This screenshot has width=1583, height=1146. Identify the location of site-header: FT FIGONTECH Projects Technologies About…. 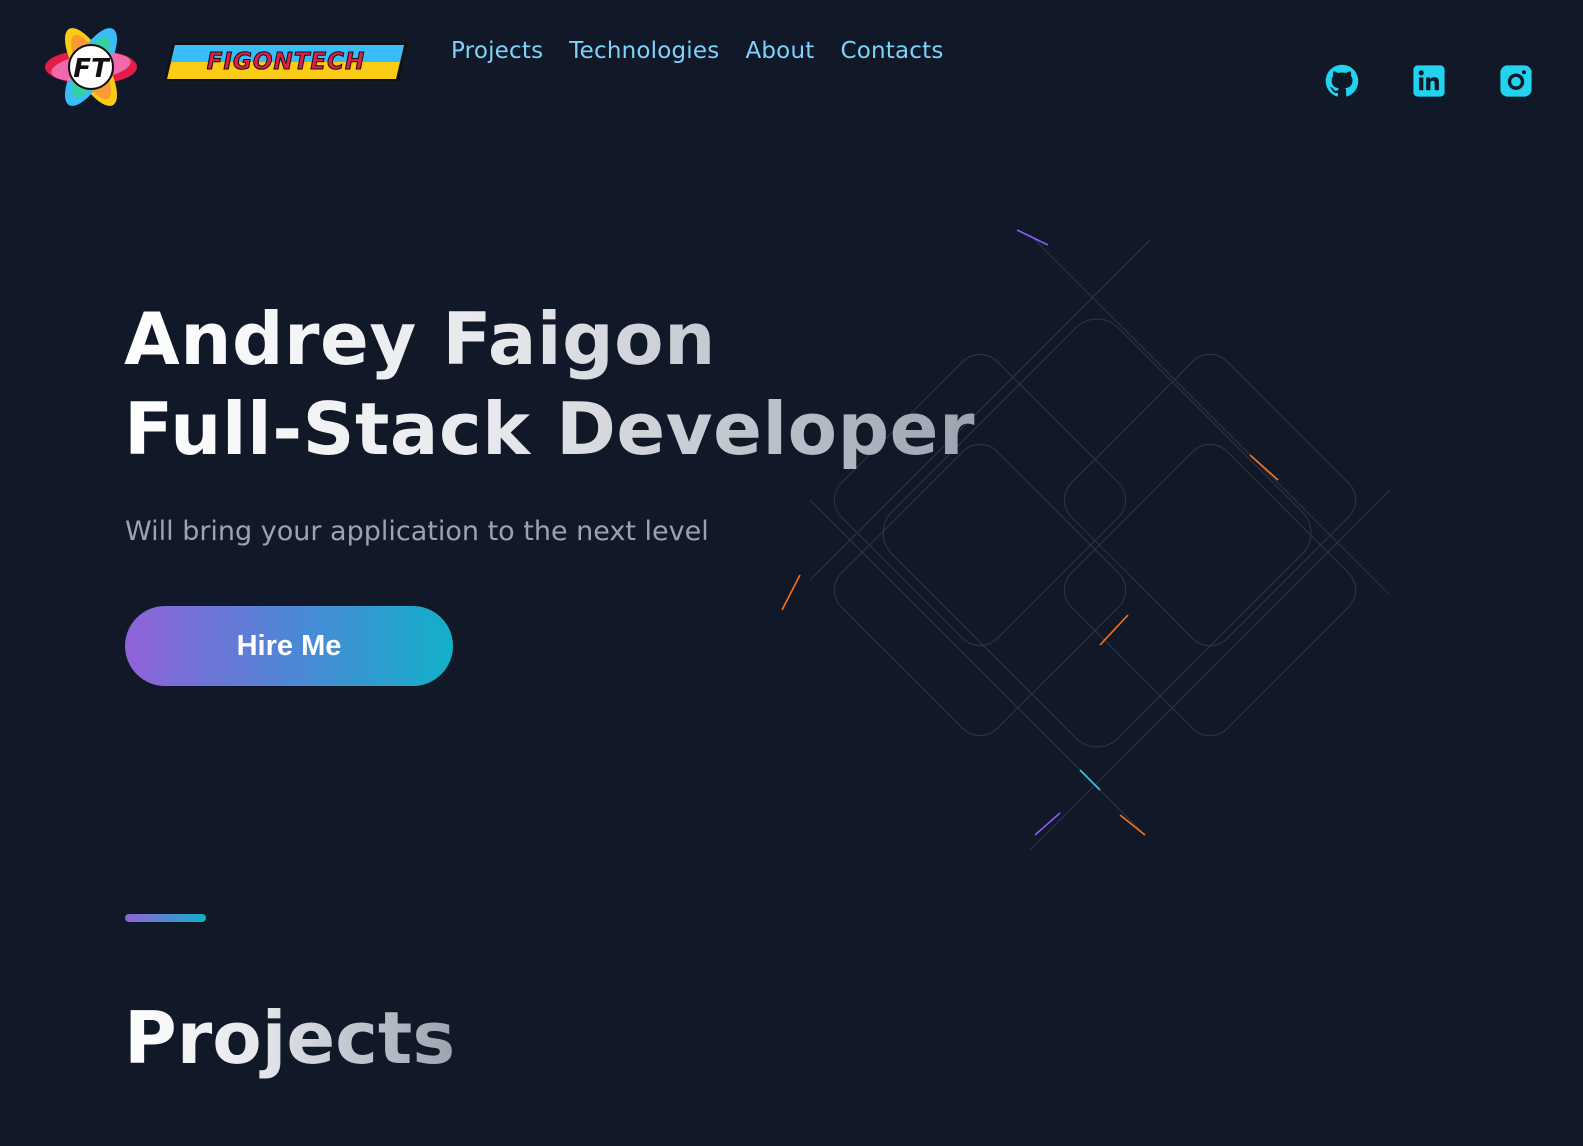
(791, 65).